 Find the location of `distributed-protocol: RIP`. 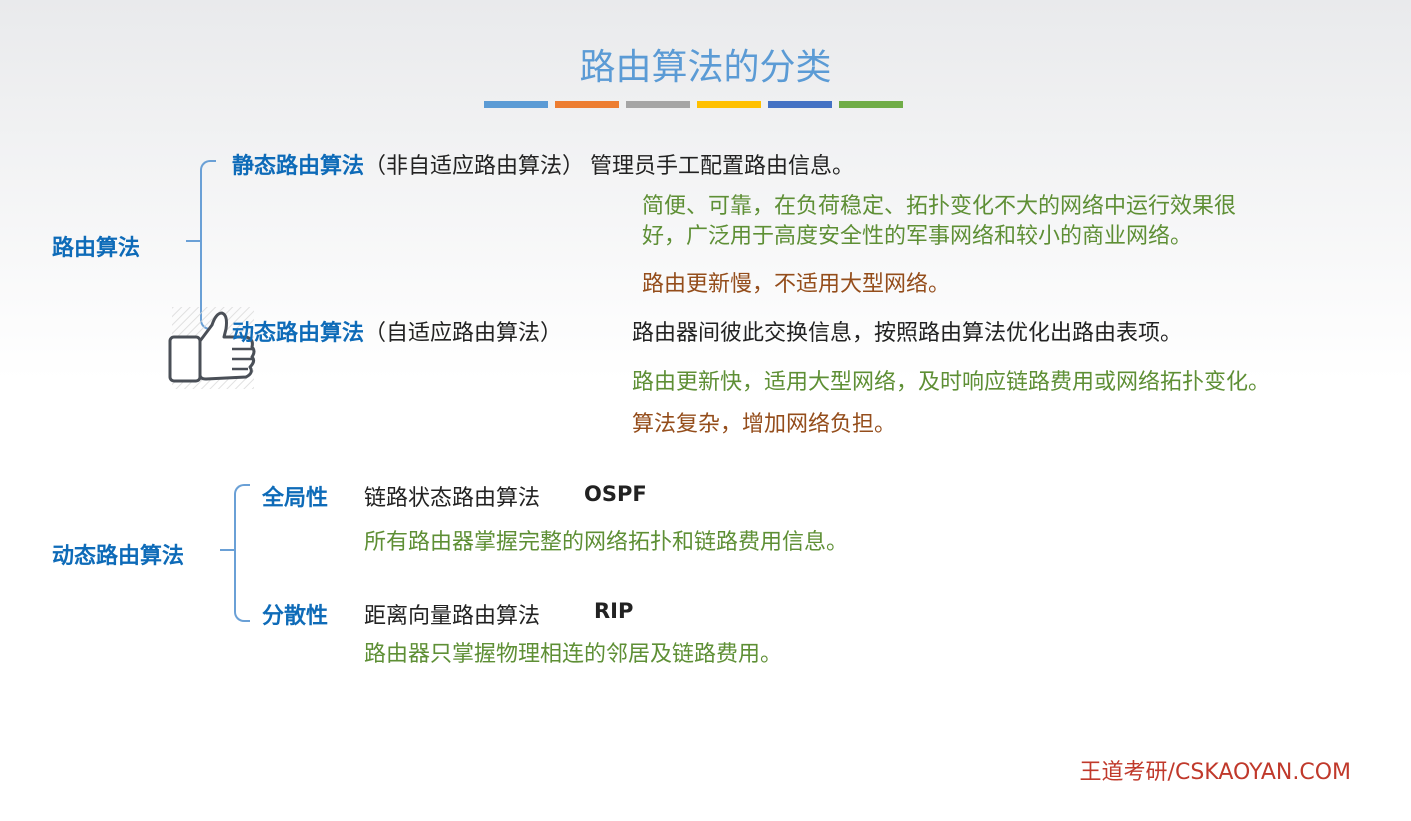

distributed-protocol: RIP is located at coordinates (614, 611).